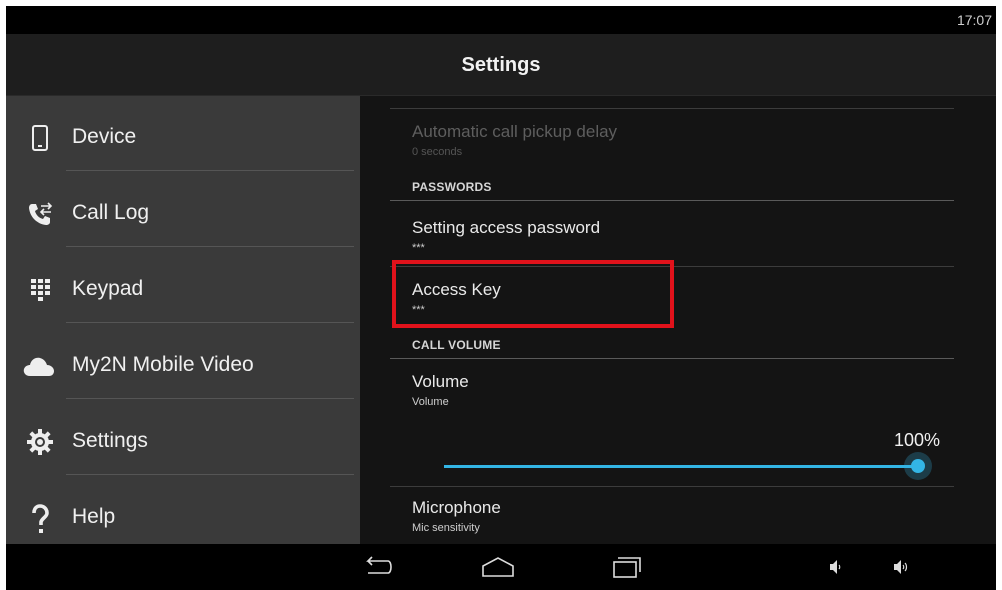 Image resolution: width=1002 pixels, height=590 pixels. What do you see at coordinates (918, 466) in the screenshot?
I see `volume-slider-thumb` at bounding box center [918, 466].